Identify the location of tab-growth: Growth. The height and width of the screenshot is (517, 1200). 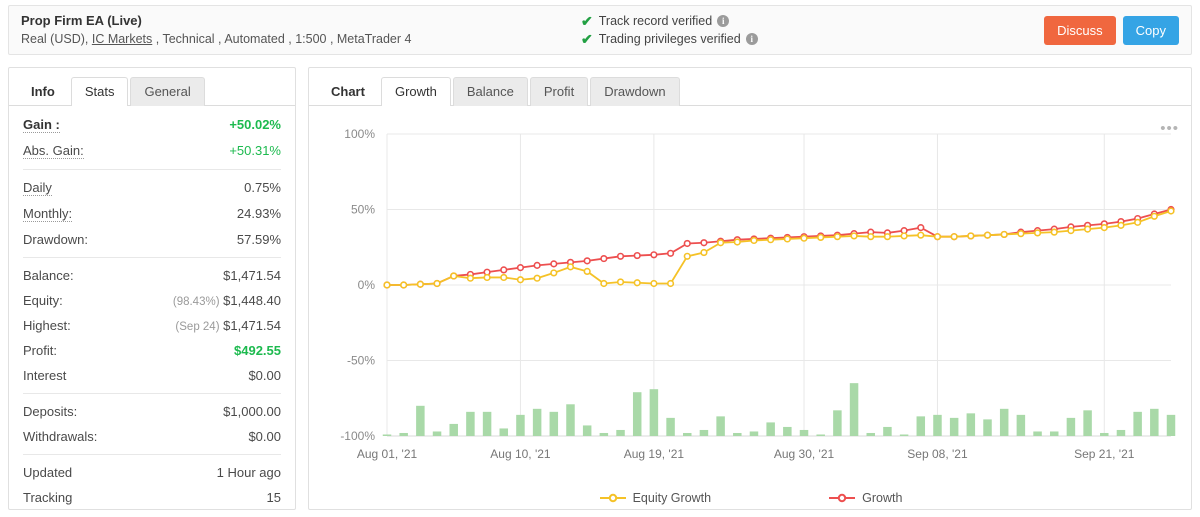
(415, 91).